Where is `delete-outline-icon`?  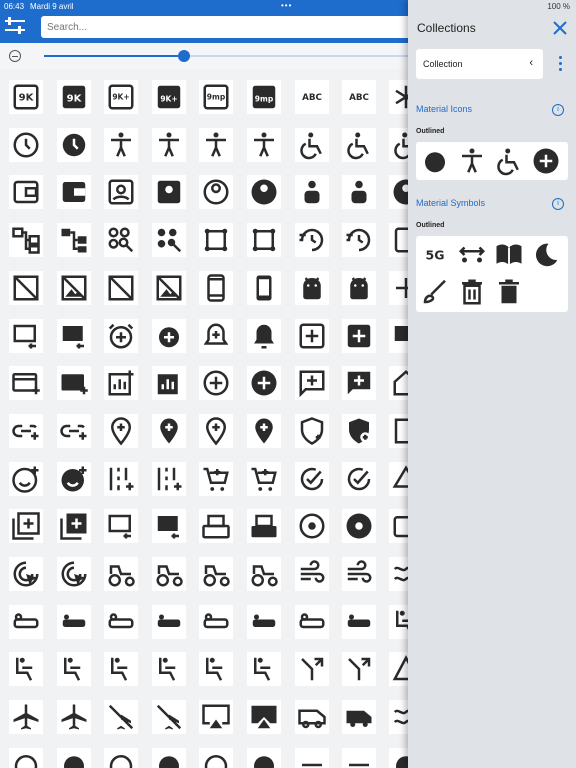 delete-outline-icon is located at coordinates (472, 292).